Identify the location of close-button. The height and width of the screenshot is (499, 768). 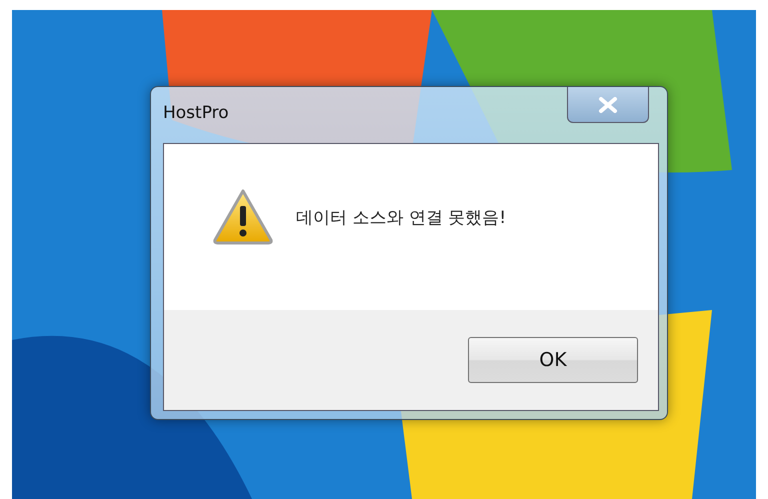
(608, 105).